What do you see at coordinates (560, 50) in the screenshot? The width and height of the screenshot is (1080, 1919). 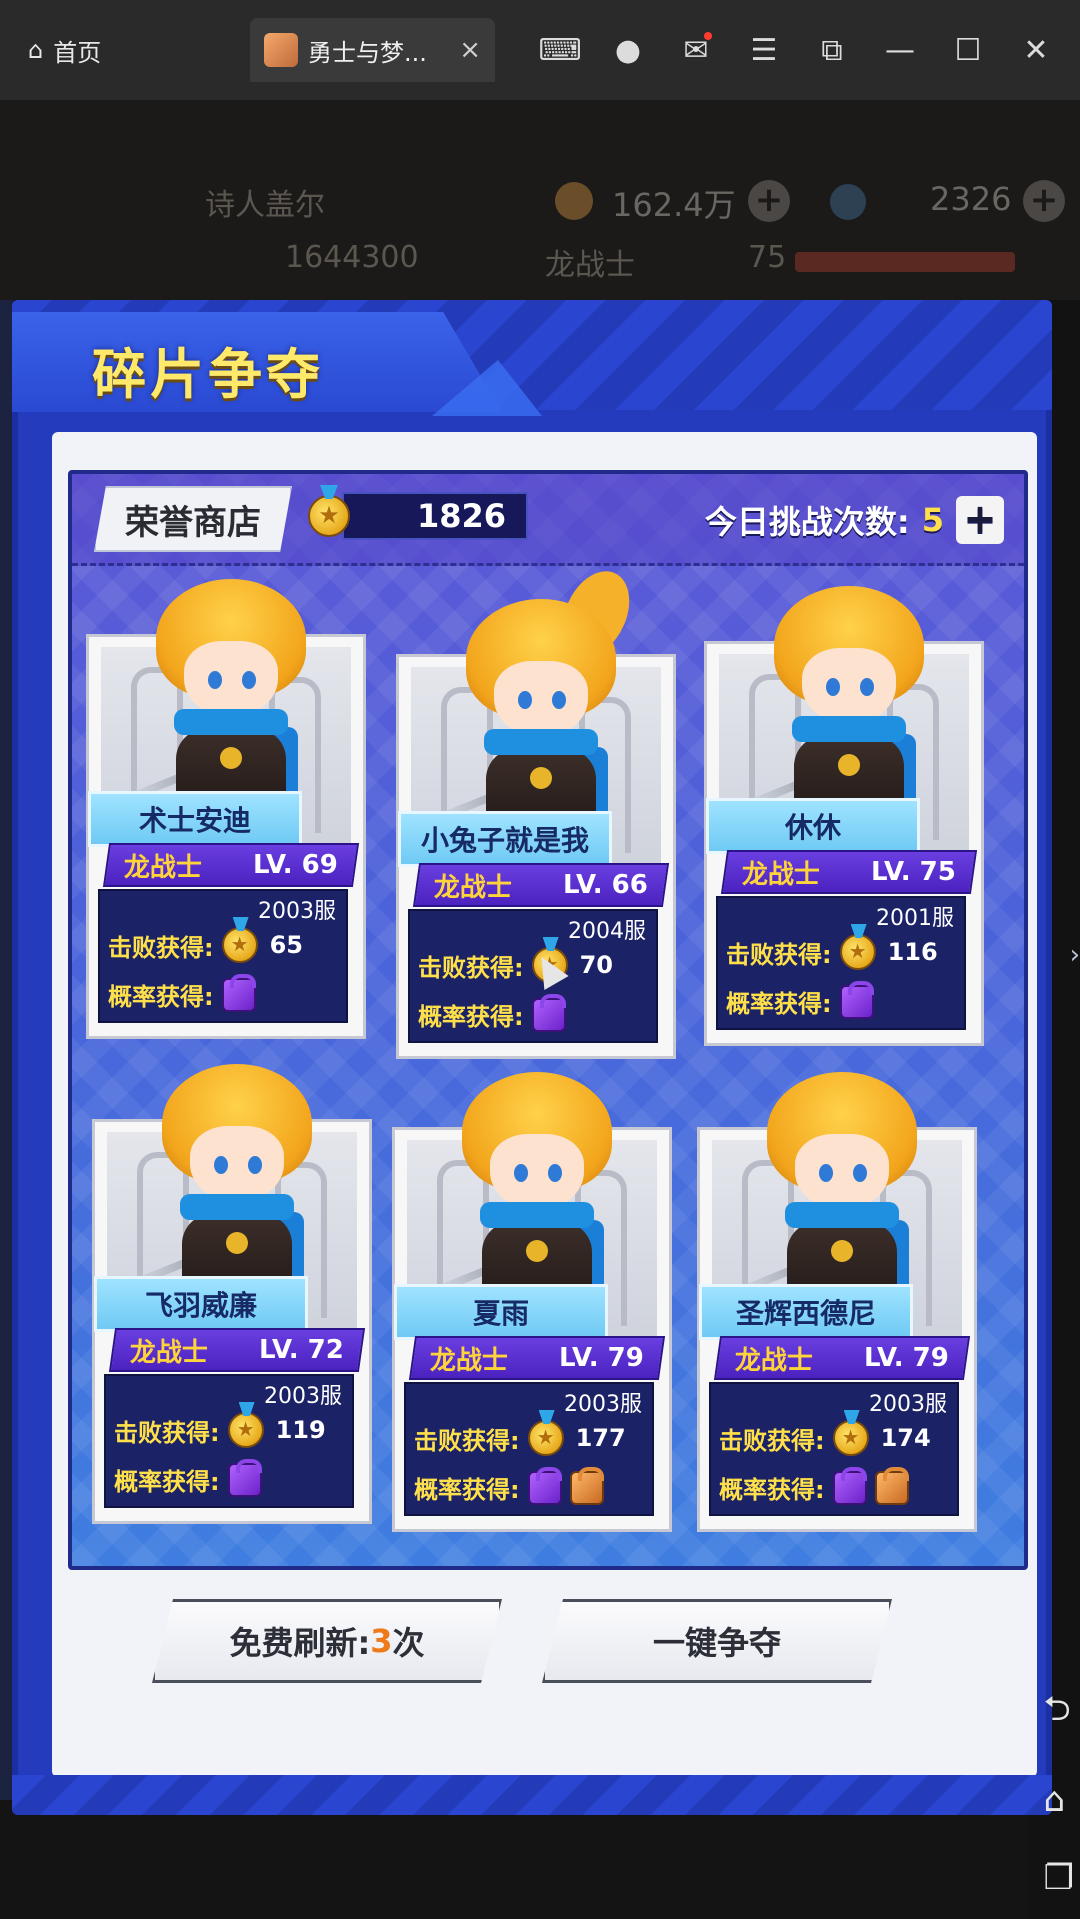 I see `gamepad-icon: ⌨` at bounding box center [560, 50].